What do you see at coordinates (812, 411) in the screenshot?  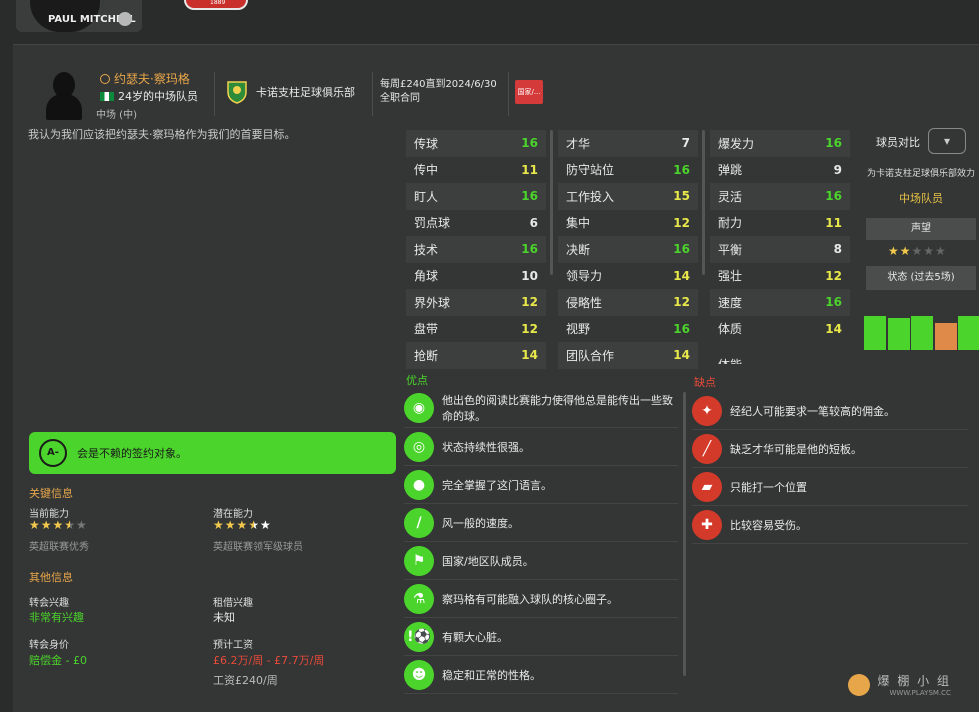 I see `trait-text: 经纪人可能要求一笔较高的佣金。` at bounding box center [812, 411].